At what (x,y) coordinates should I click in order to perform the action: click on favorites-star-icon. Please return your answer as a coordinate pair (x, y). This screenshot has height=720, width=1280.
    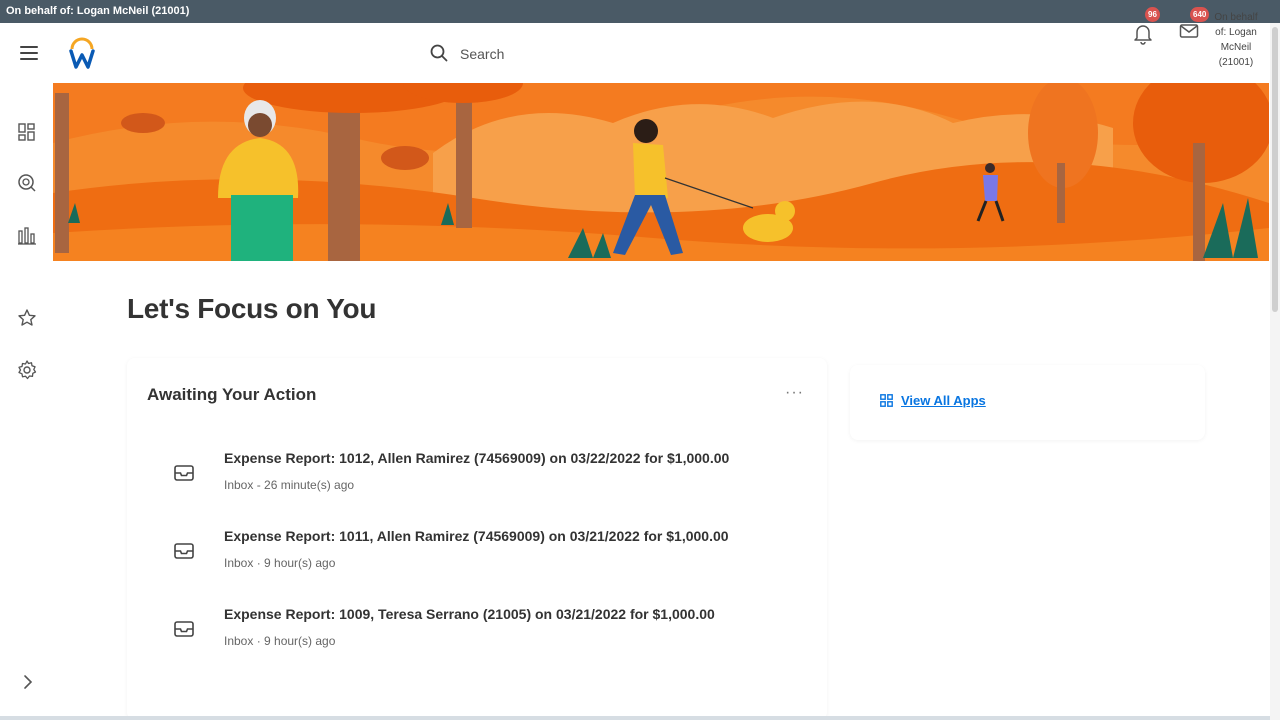
    Looking at the image, I should click on (27, 318).